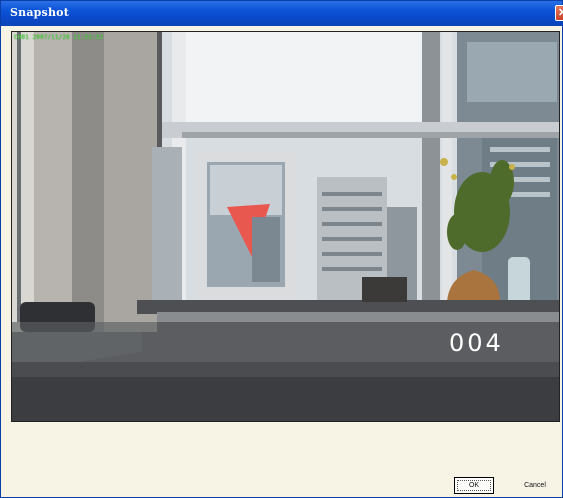 This screenshot has height=498, width=563. Describe the element at coordinates (476, 343) in the screenshot. I see `camera-number-overlay: 004` at that location.